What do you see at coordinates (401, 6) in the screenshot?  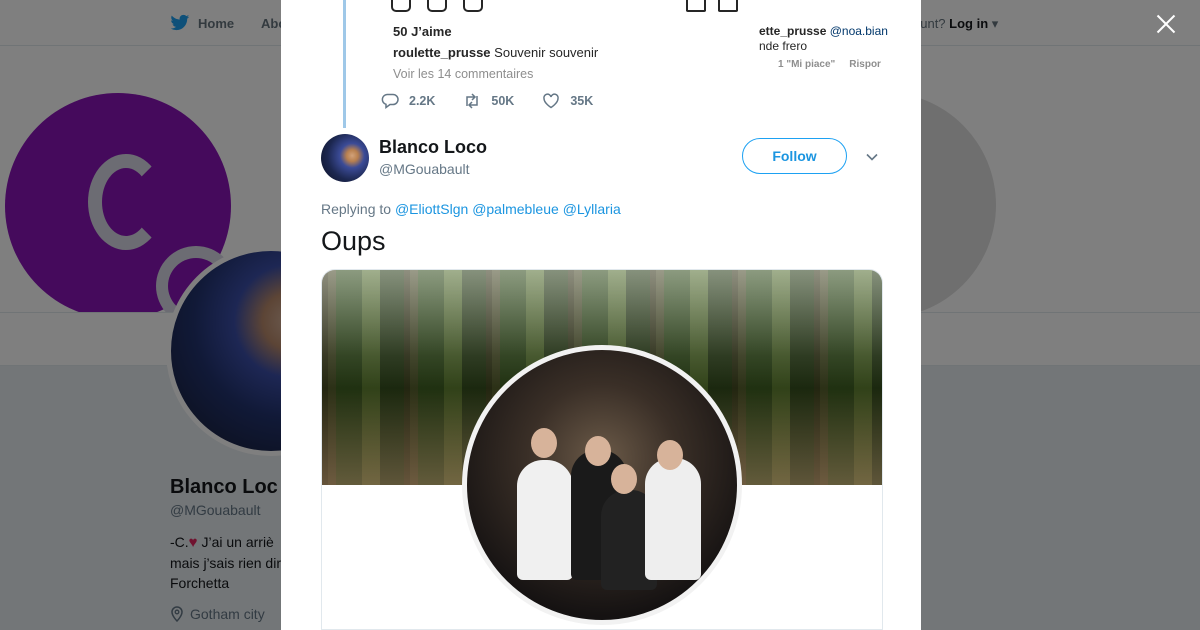 I see `ig-heart-icon` at bounding box center [401, 6].